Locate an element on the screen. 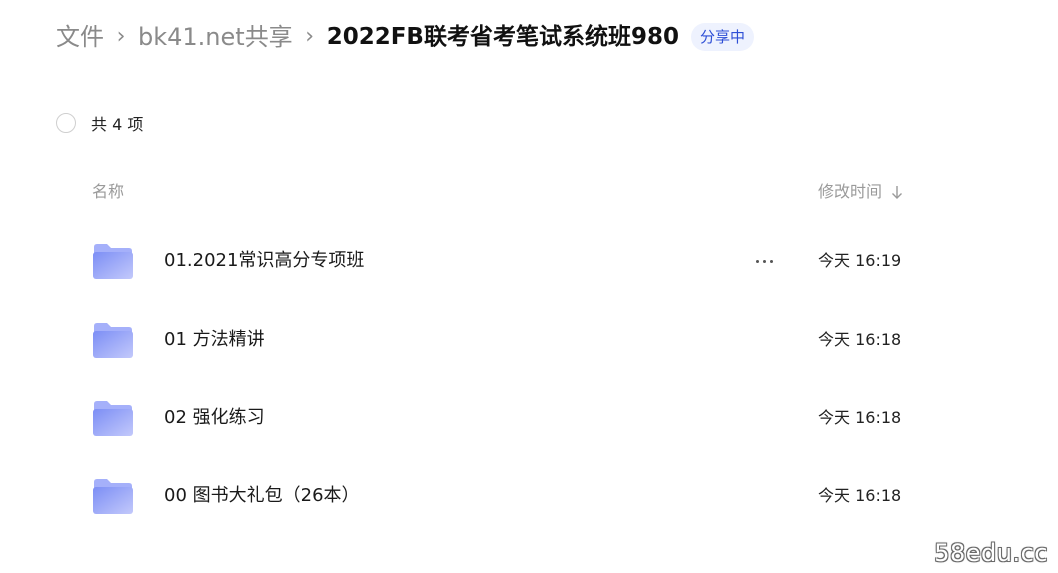 This screenshot has height=573, width=1058. column-header-modified-time: 修改时间 is located at coordinates (861, 192).